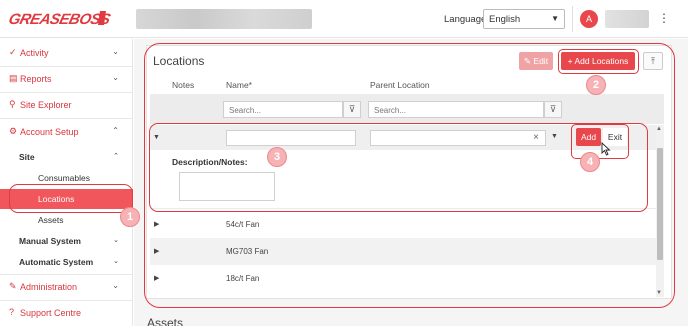 The width and height of the screenshot is (688, 326). I want to click on sidebar-item-label: Site, so click(27, 157).